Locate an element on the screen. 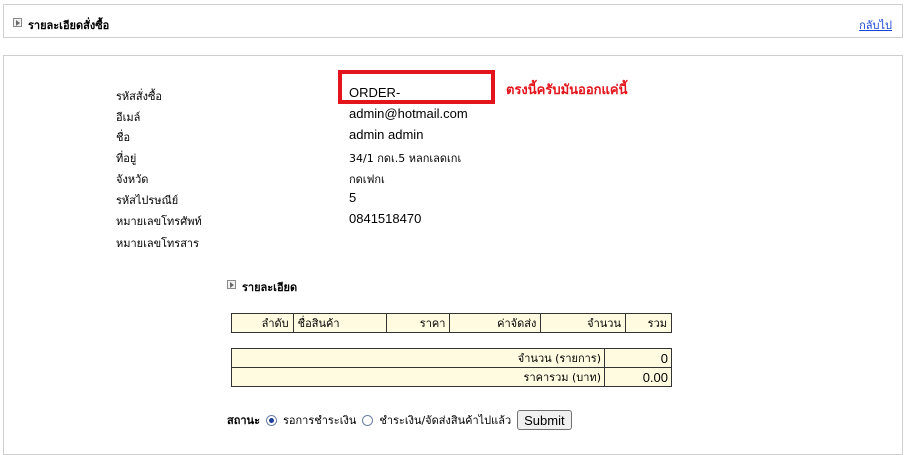 This screenshot has width=907, height=455. address-label: ที่อยู่ is located at coordinates (126, 158).